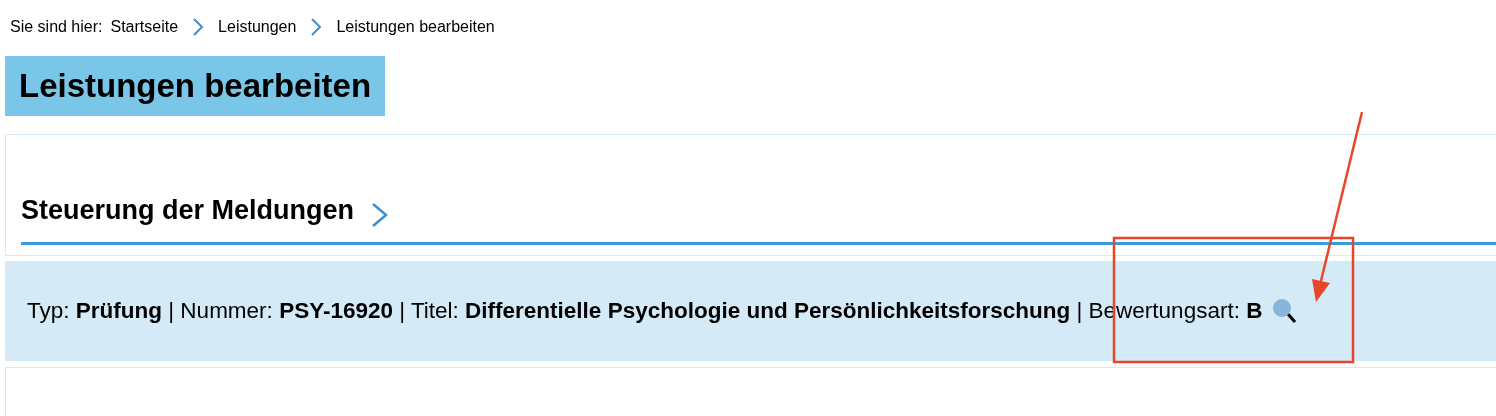 Image resolution: width=1496 pixels, height=416 pixels. I want to click on breadcrumb-current: Leistungen bearbeiten, so click(415, 27).